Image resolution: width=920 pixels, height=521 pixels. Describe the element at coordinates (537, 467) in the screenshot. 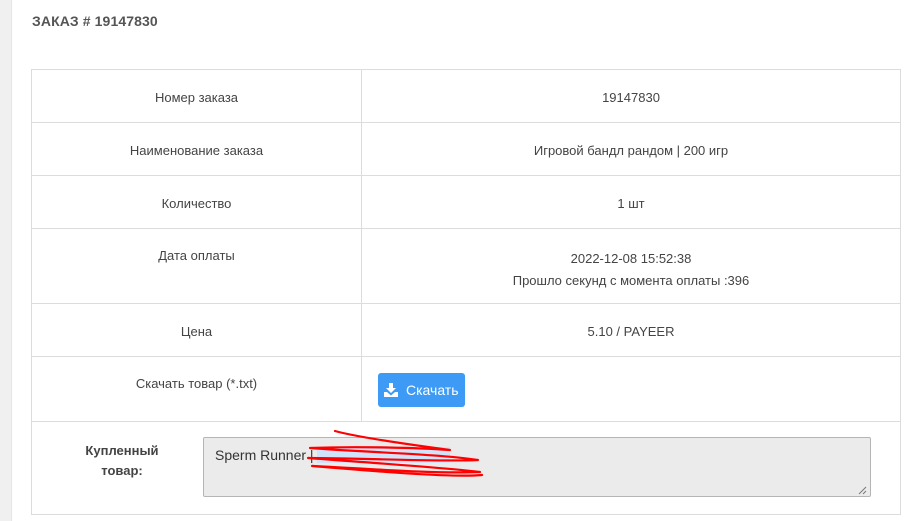

I see `purchased-item-field` at that location.